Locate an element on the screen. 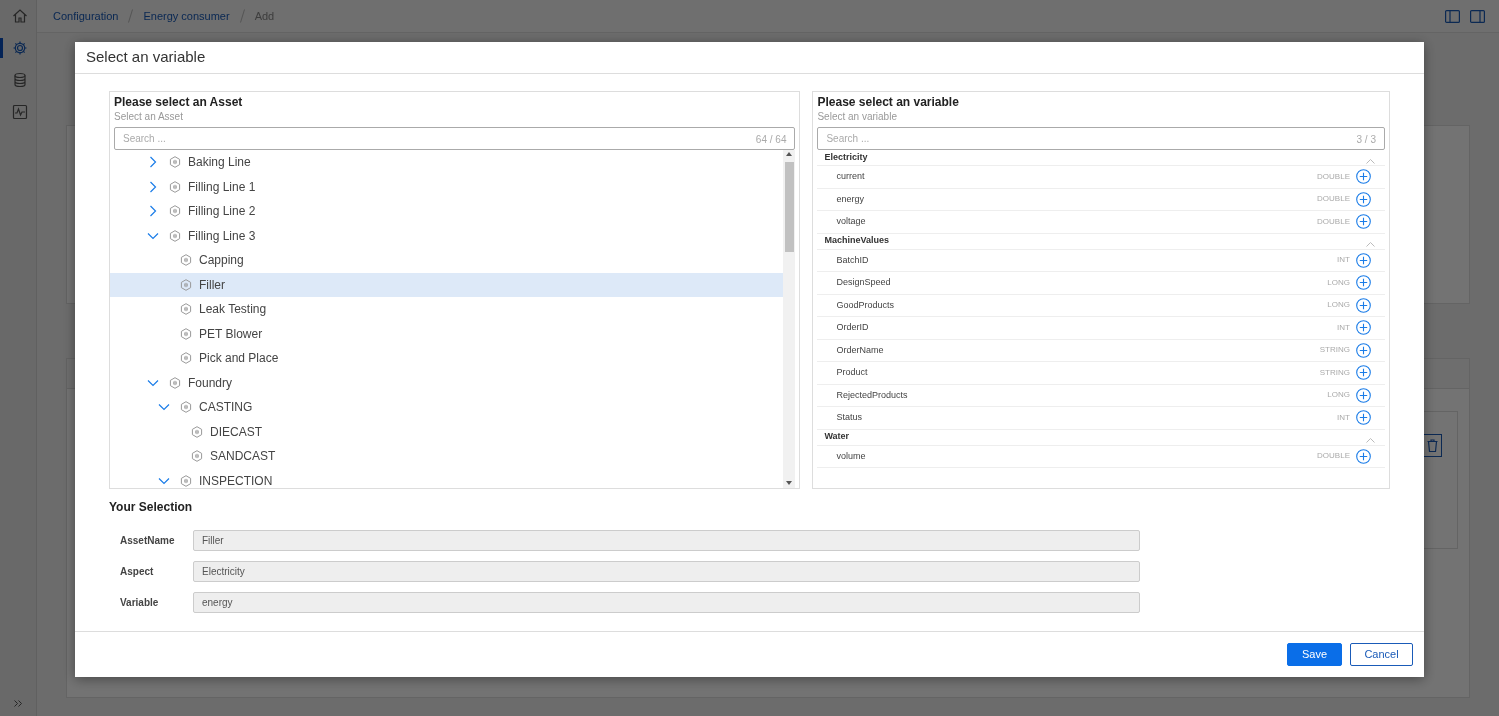 This screenshot has width=1499, height=716. save-button: Save is located at coordinates (1314, 654).